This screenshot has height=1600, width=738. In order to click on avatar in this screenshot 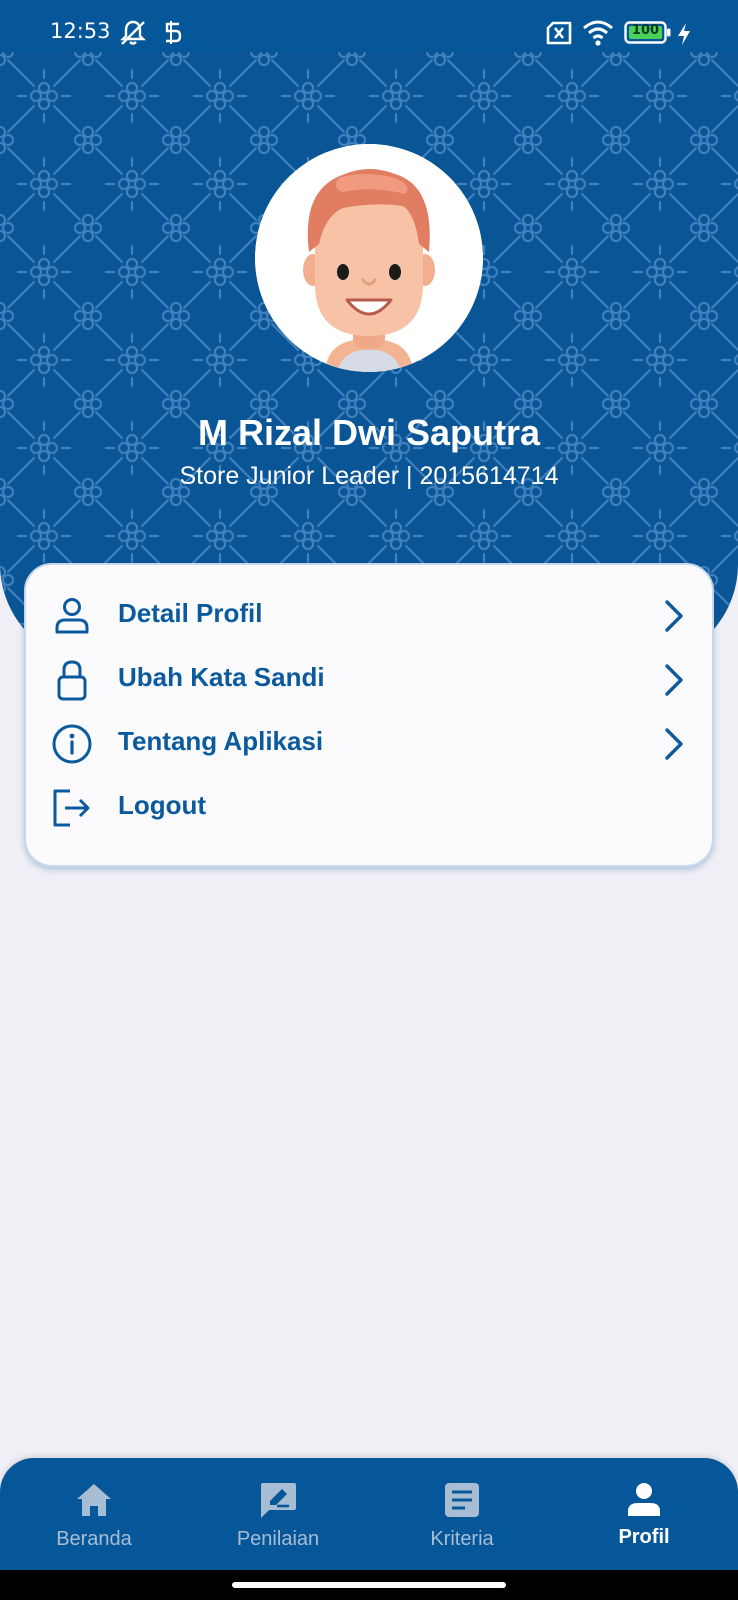, I will do `click(369, 258)`.